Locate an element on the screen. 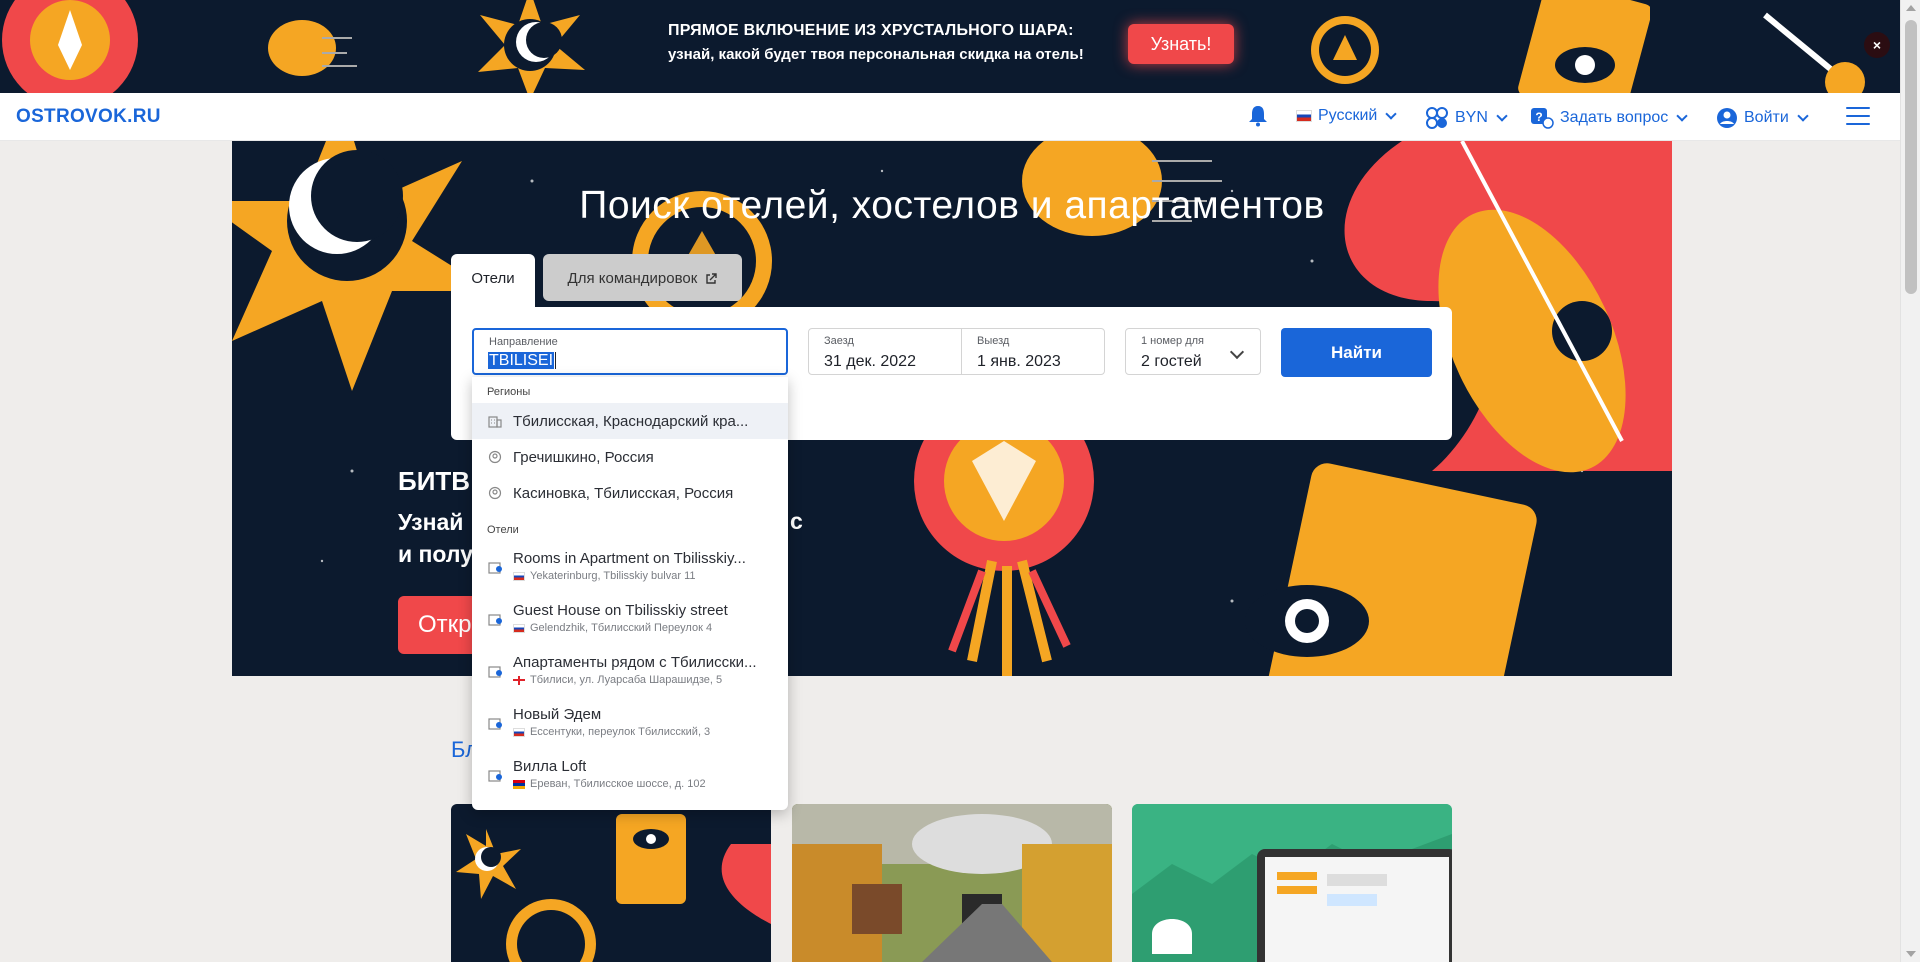  currency-label: BYN is located at coordinates (1471, 117).